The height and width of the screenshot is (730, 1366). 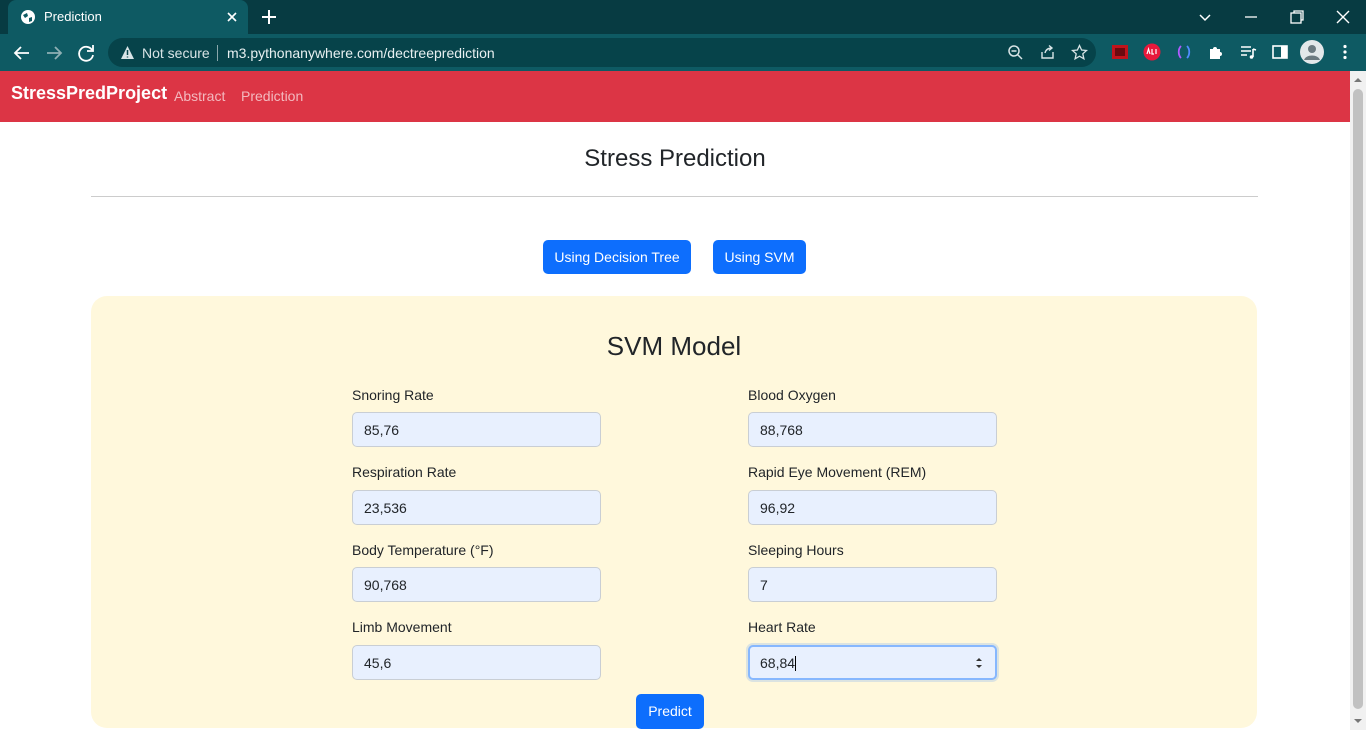 What do you see at coordinates (476, 584) in the screenshot?
I see `body-temperature-input: 90,768` at bounding box center [476, 584].